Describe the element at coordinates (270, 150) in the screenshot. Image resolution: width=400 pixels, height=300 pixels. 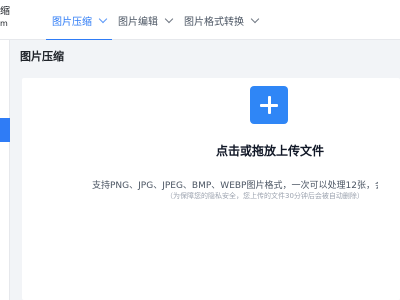
I see `upload-title: 点击或拖放上传文件` at that location.